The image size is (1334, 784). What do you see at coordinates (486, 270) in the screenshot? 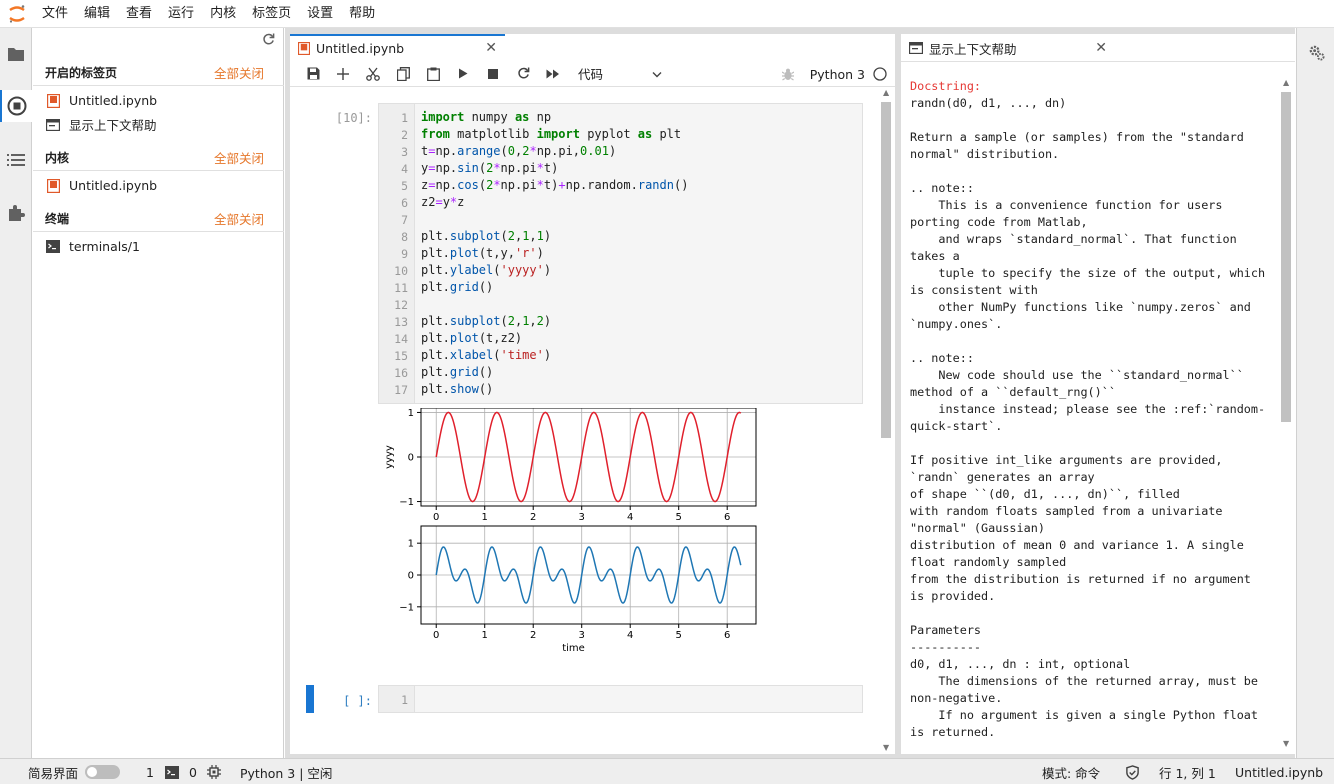
I see `code-line: plt.ylabel('yyyy')` at bounding box center [486, 270].